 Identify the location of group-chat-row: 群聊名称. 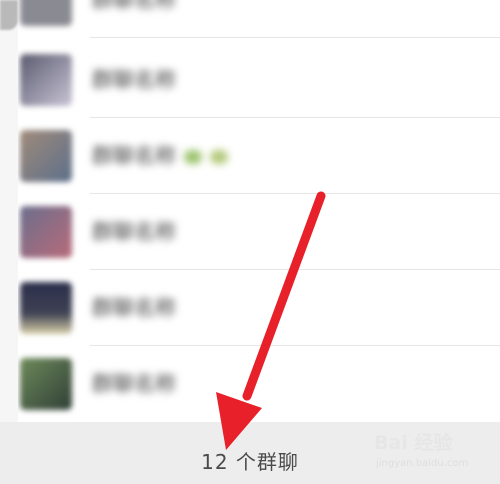
(259, 19).